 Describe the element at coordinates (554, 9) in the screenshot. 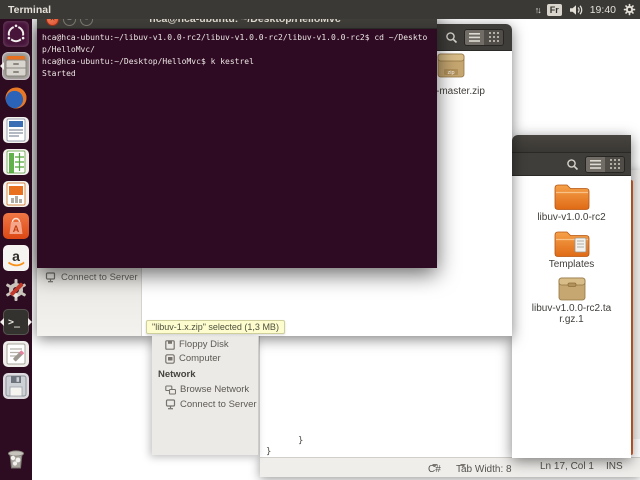

I see `keyboard-layout-indicator: Fr` at that location.